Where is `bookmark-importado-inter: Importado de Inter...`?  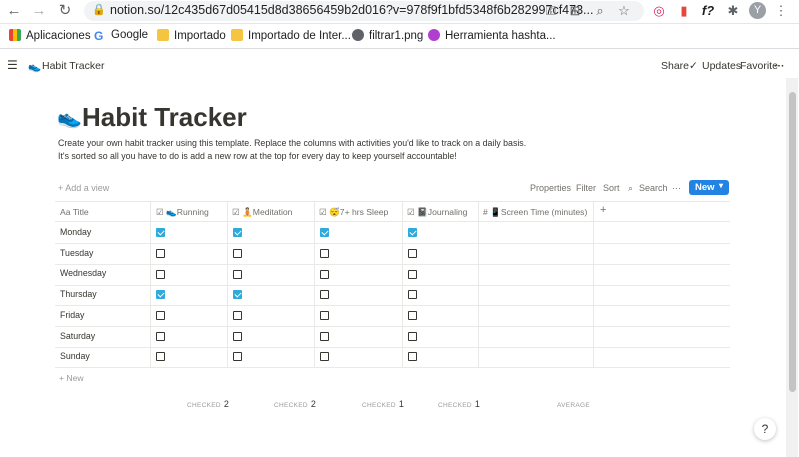 bookmark-importado-inter: Importado de Inter... is located at coordinates (291, 35).